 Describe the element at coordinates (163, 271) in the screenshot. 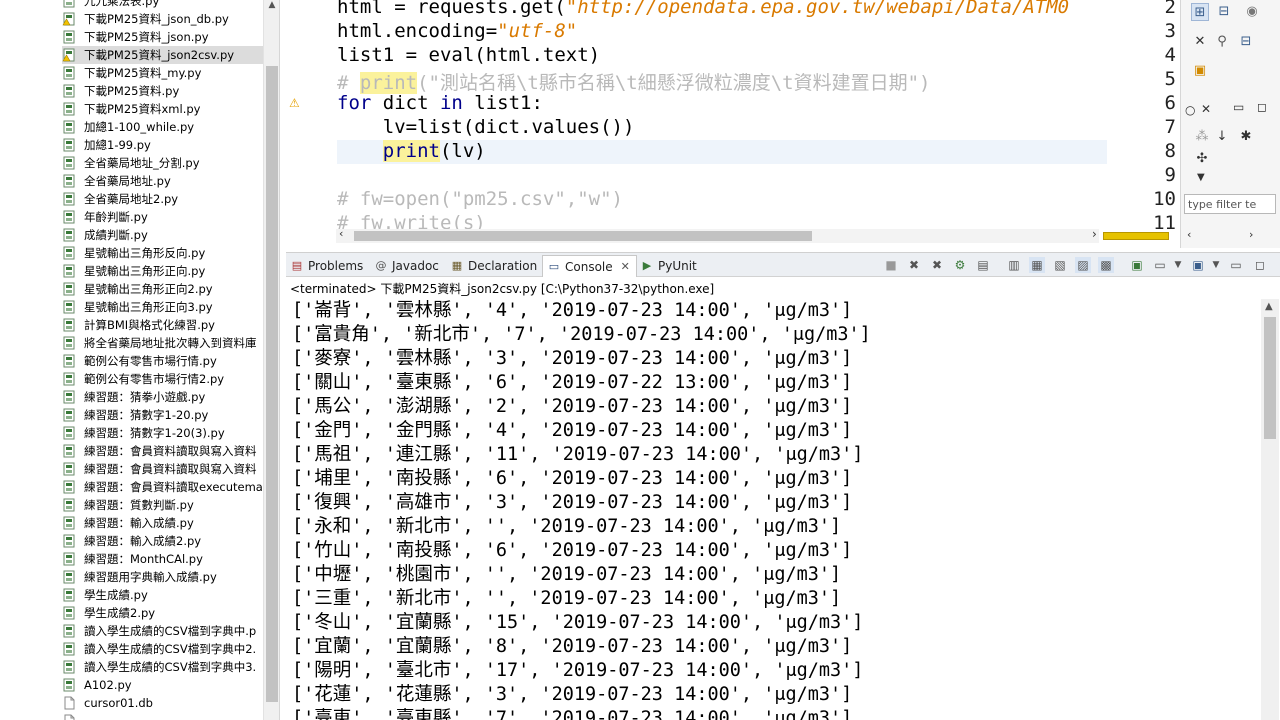

I see `file-item: 星號輸出三角形正向.py` at that location.